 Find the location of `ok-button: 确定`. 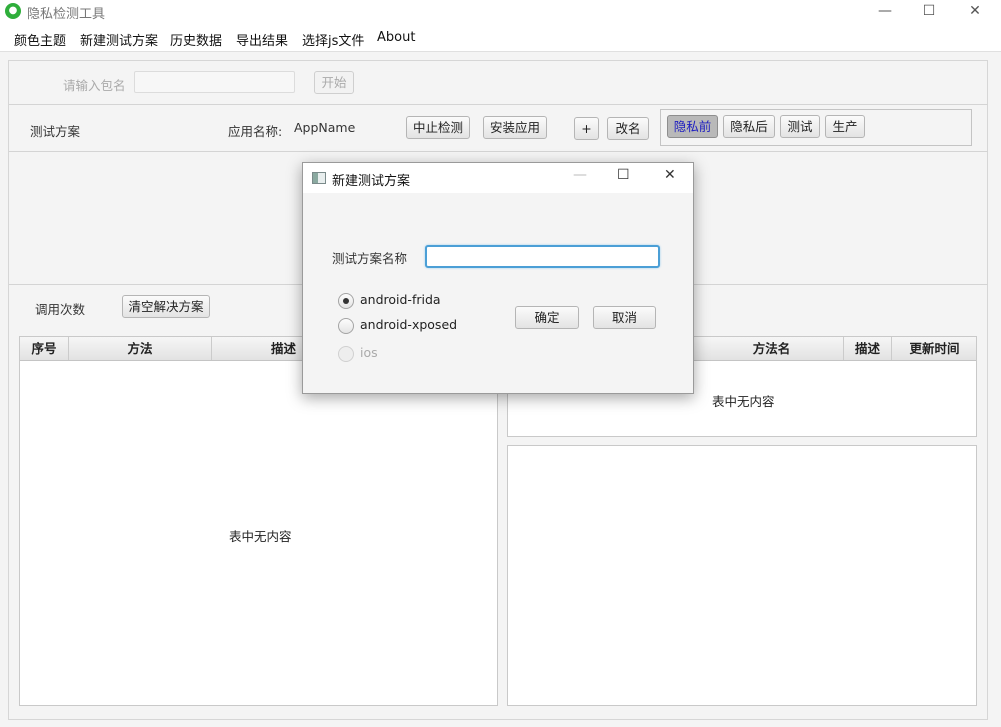

ok-button: 确定 is located at coordinates (547, 317).